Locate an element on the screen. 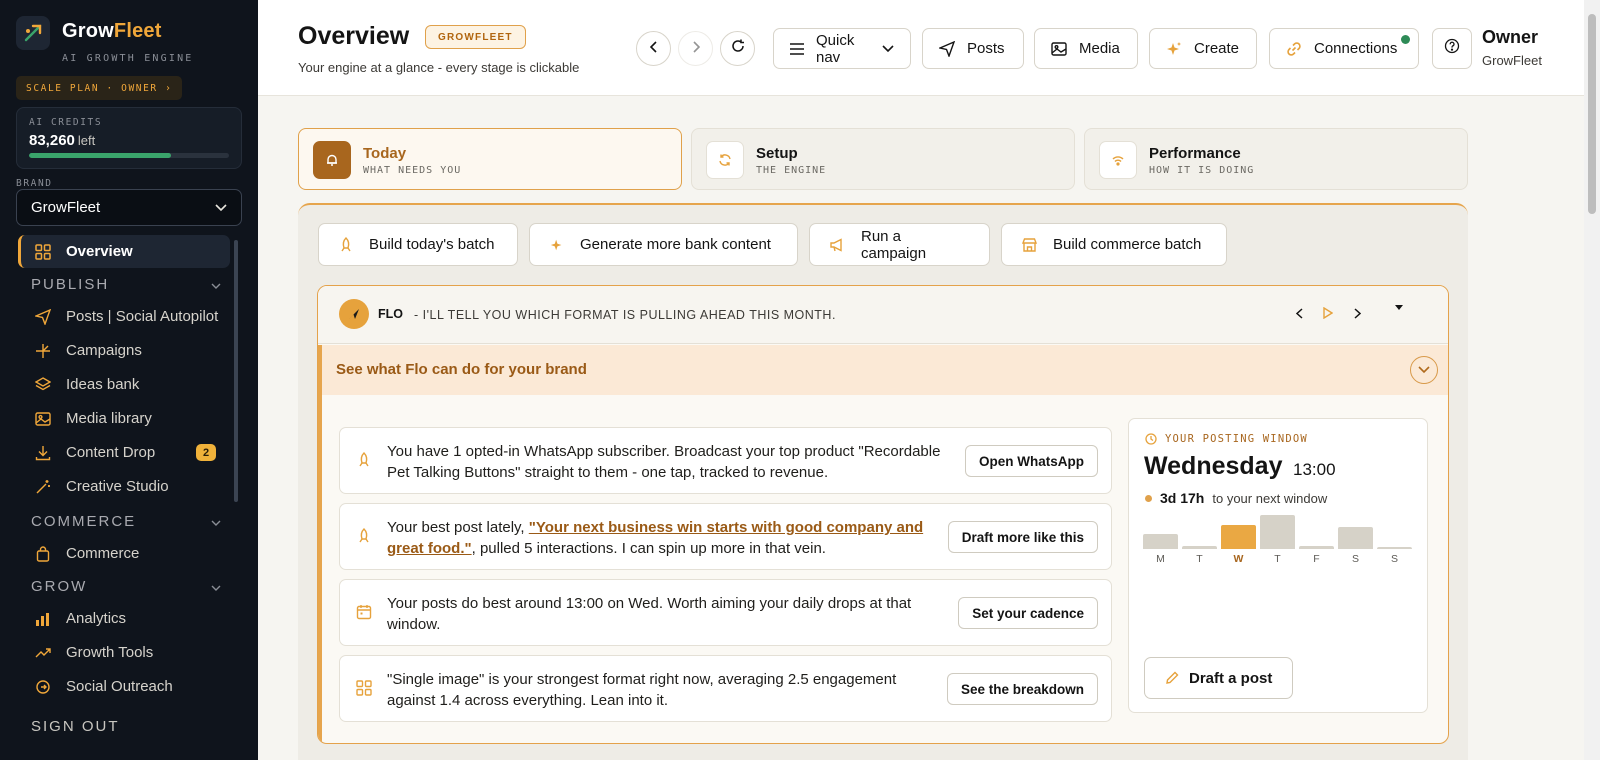 The image size is (1600, 760). flo-next-button is located at coordinates (1357, 315).